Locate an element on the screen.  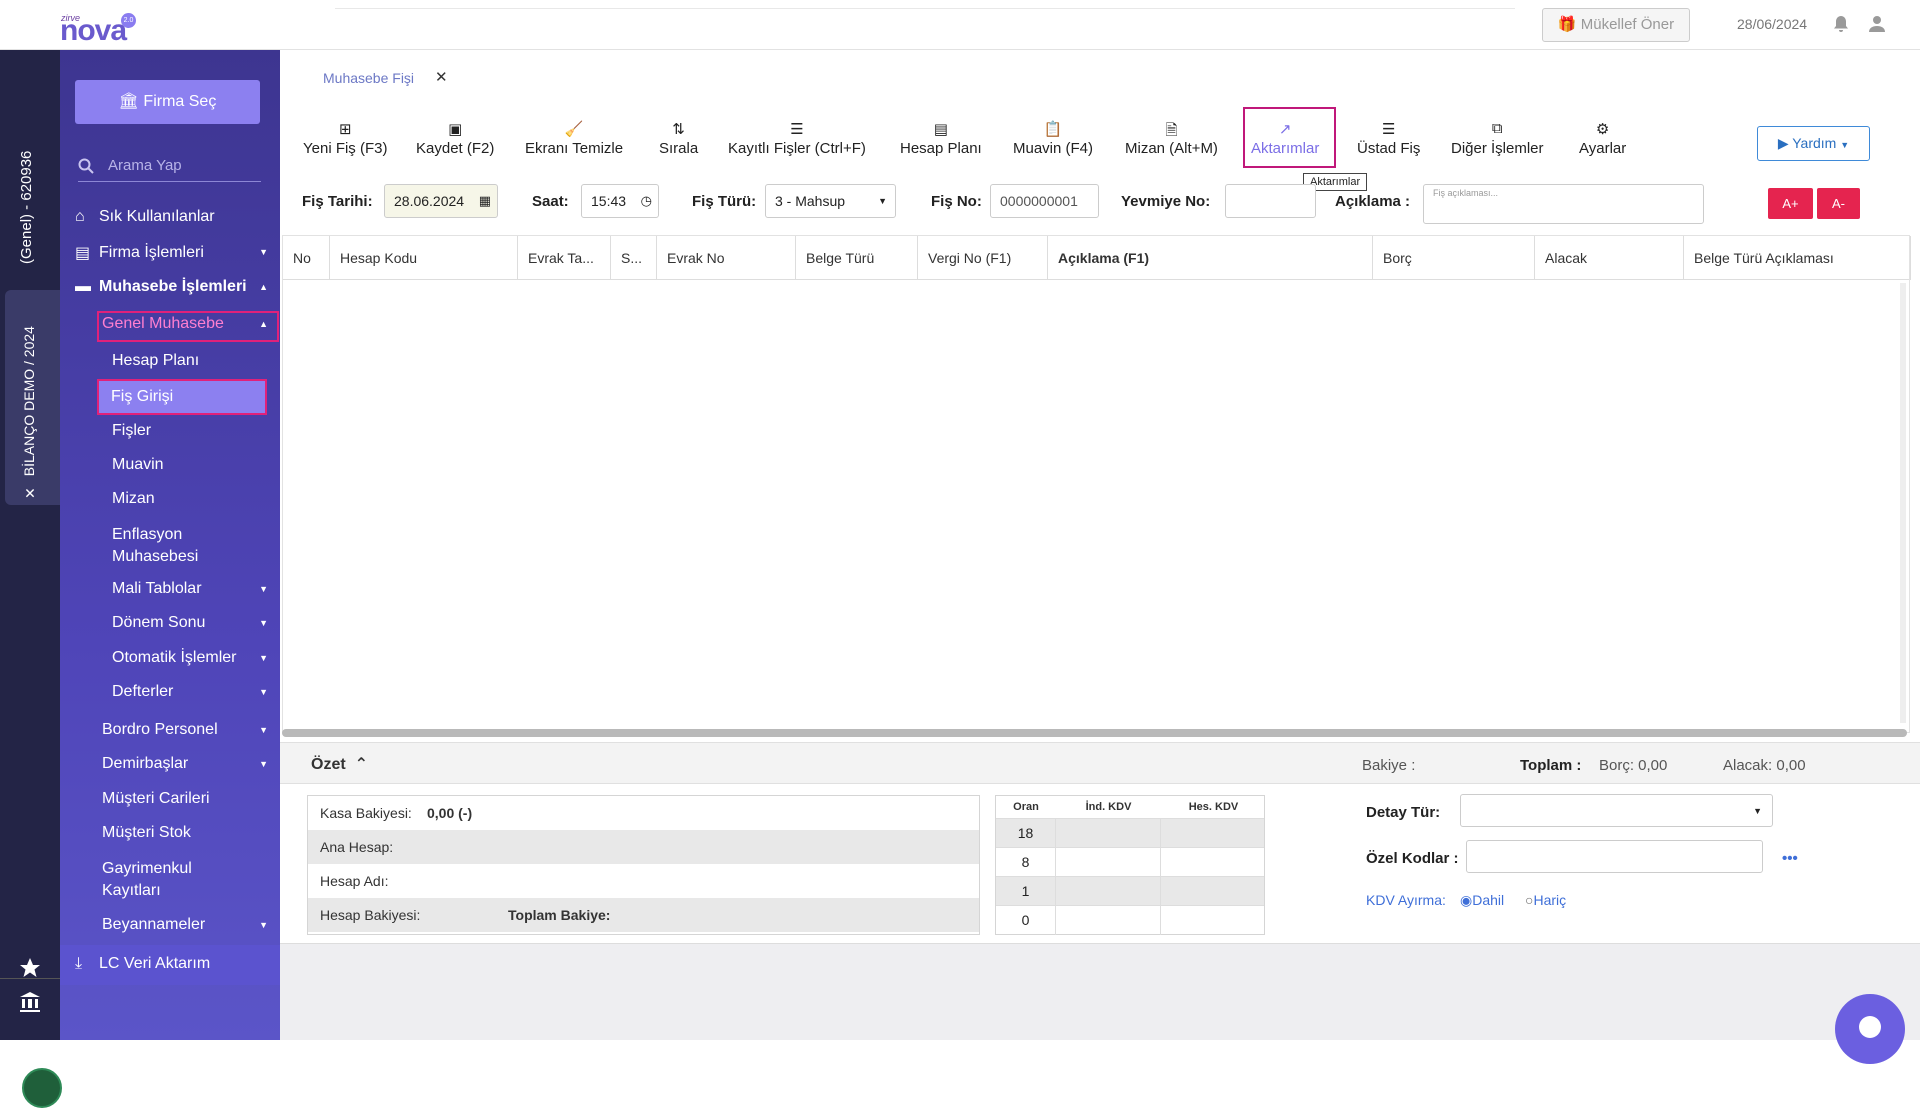
fis-tarihi-input: 28.06.2024 ▦ is located at coordinates (441, 201).